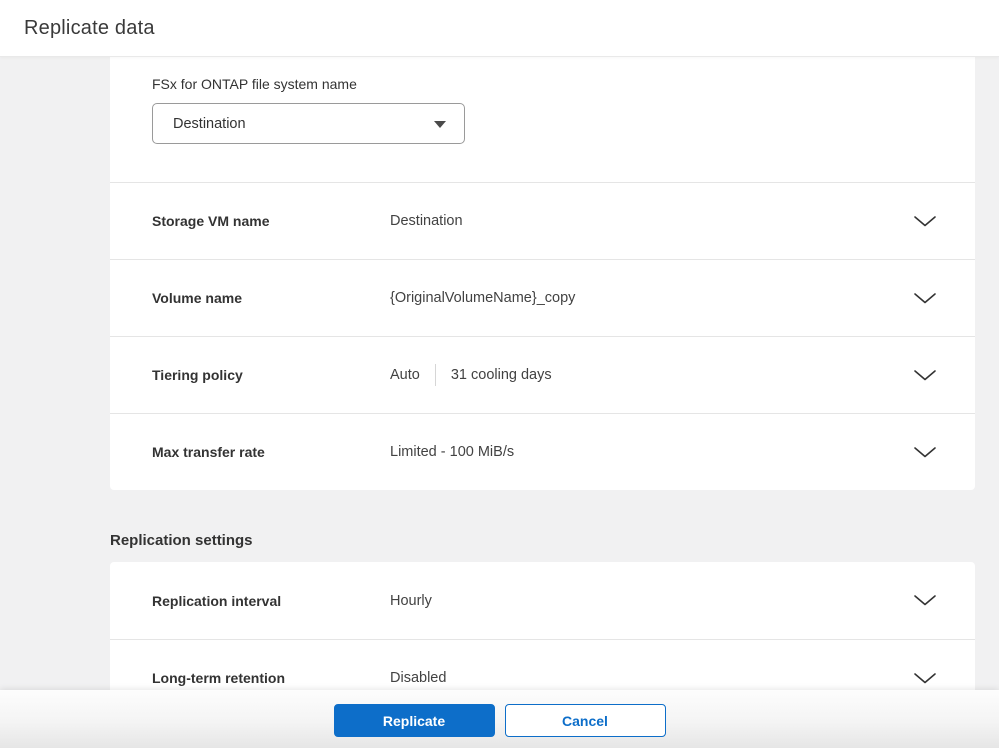 Image resolution: width=999 pixels, height=748 pixels. What do you see at coordinates (542, 220) in the screenshot?
I see `accordion-row-storage-vm-name: Storage VM name Destination` at bounding box center [542, 220].